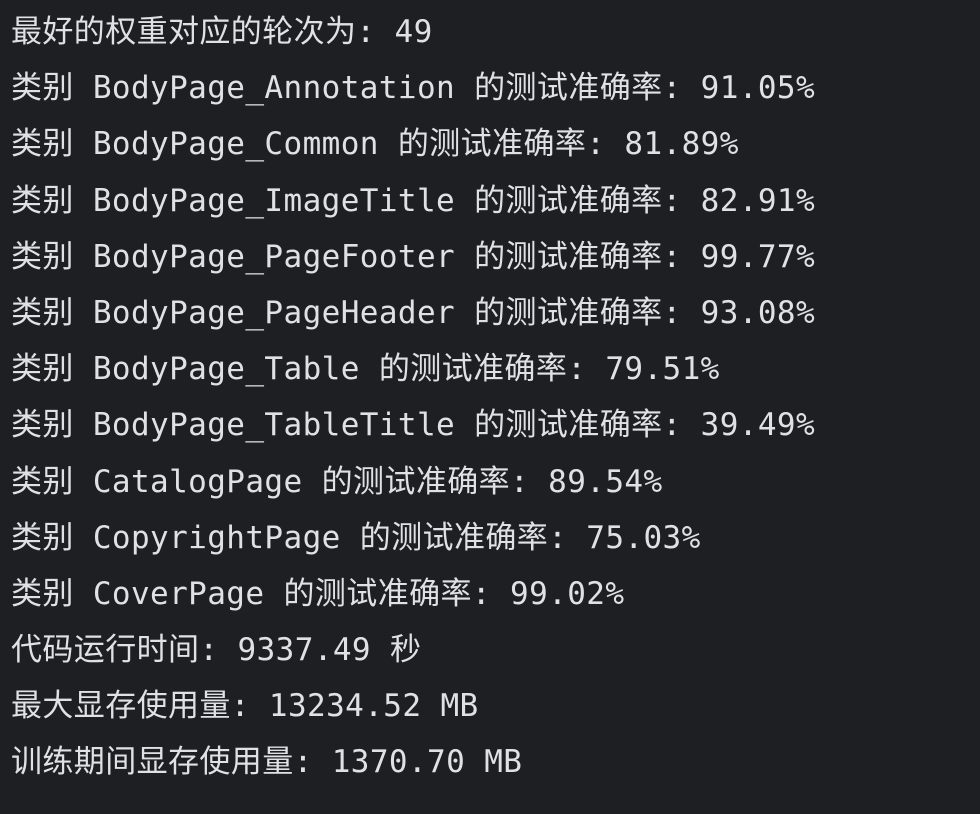  What do you see at coordinates (365, 369) in the screenshot?
I see `accuracy-line-bodypage-table: 类别 BodyPage_Table 的测试准确率: 79.51%` at bounding box center [365, 369].